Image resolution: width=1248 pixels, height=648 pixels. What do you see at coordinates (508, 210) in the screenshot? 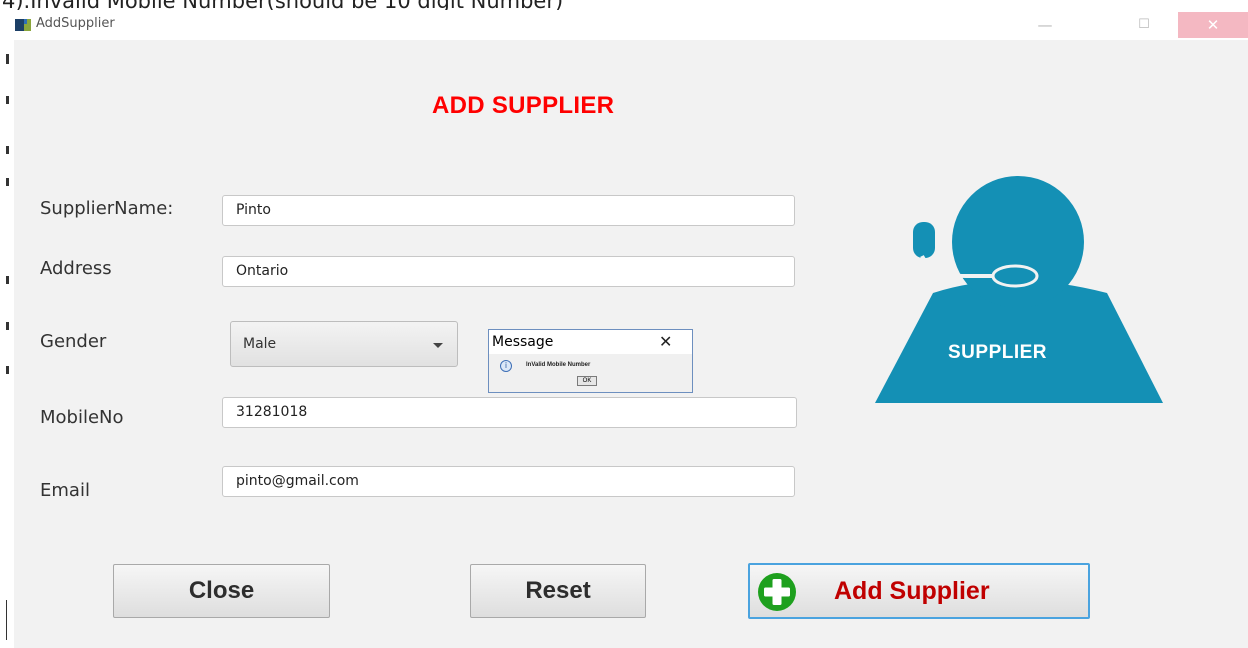
I see `supplier-name-input: Pinto` at bounding box center [508, 210].